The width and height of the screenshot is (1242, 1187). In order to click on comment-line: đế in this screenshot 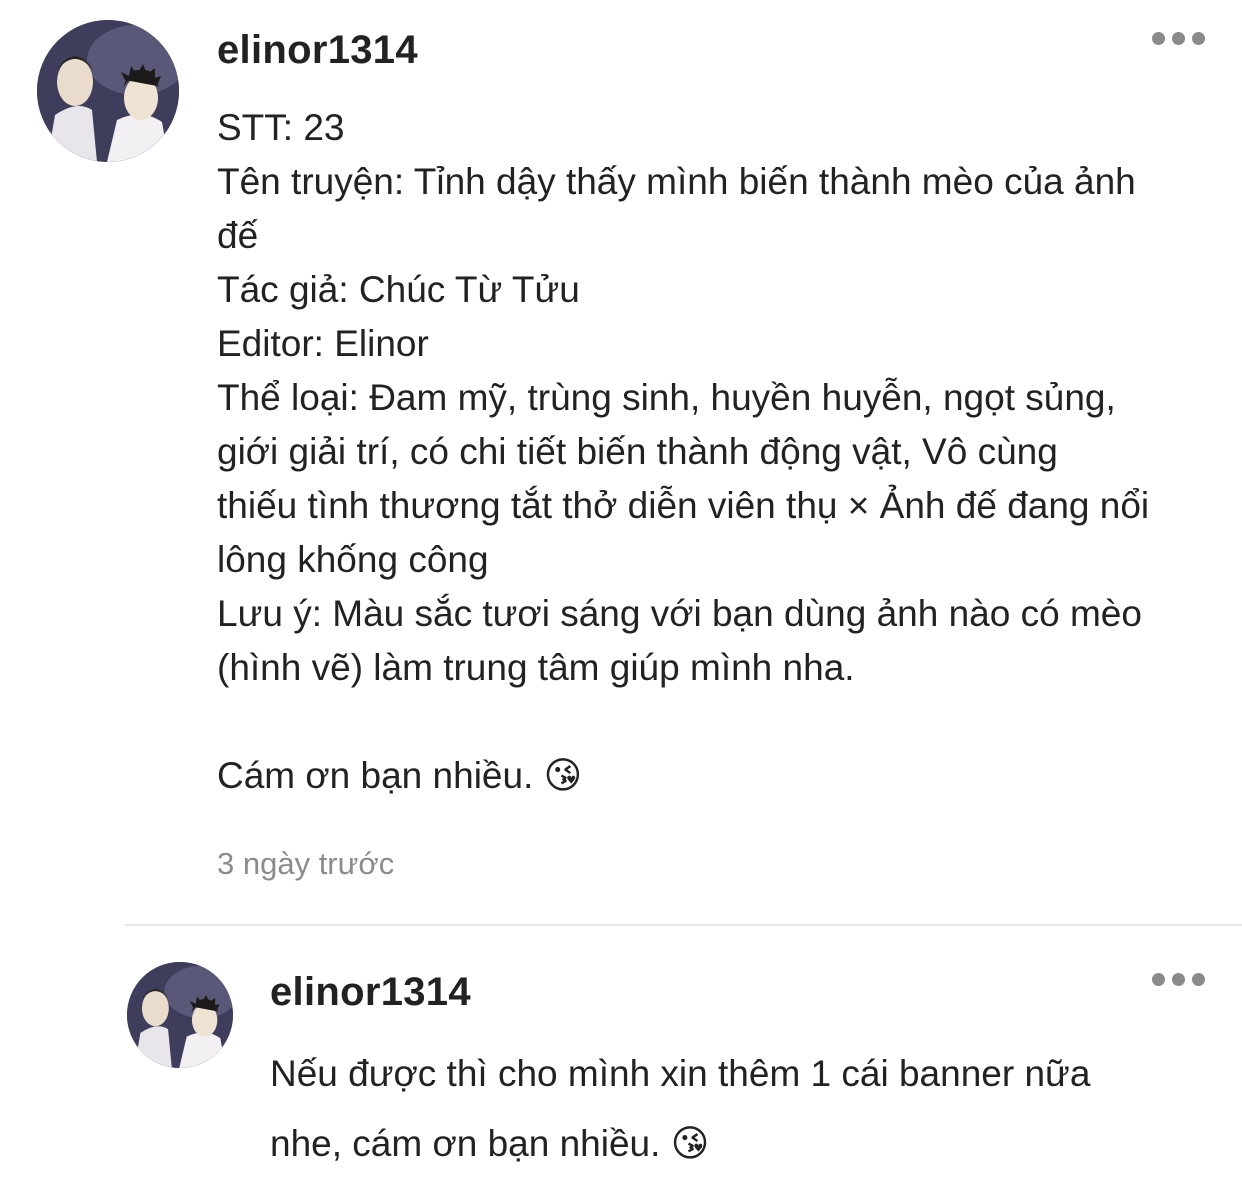, I will do `click(238, 235)`.